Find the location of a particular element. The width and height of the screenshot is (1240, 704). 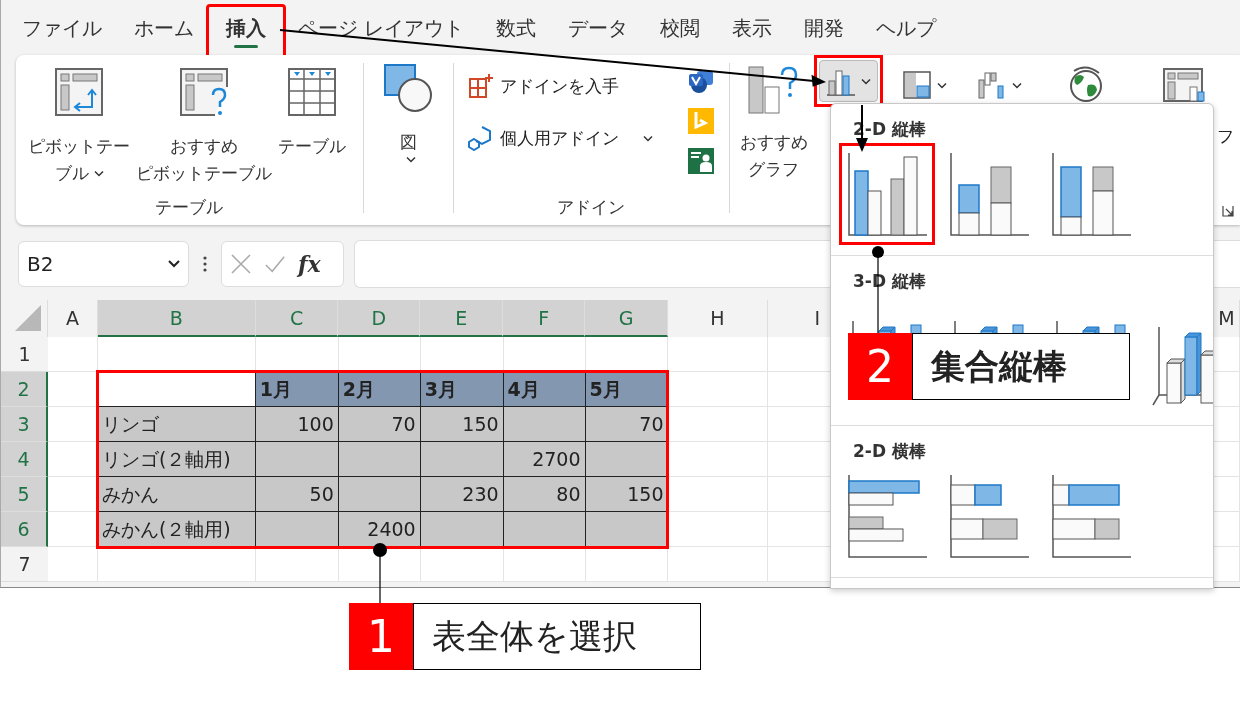

ribbon-tab: ヘルプ is located at coordinates (906, 26).